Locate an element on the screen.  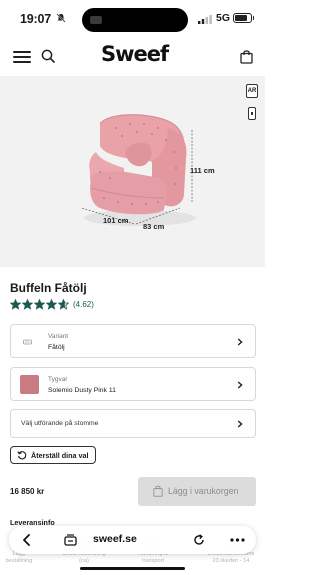
reset-choices-label: Återställ dina val is located at coordinates (60, 455).